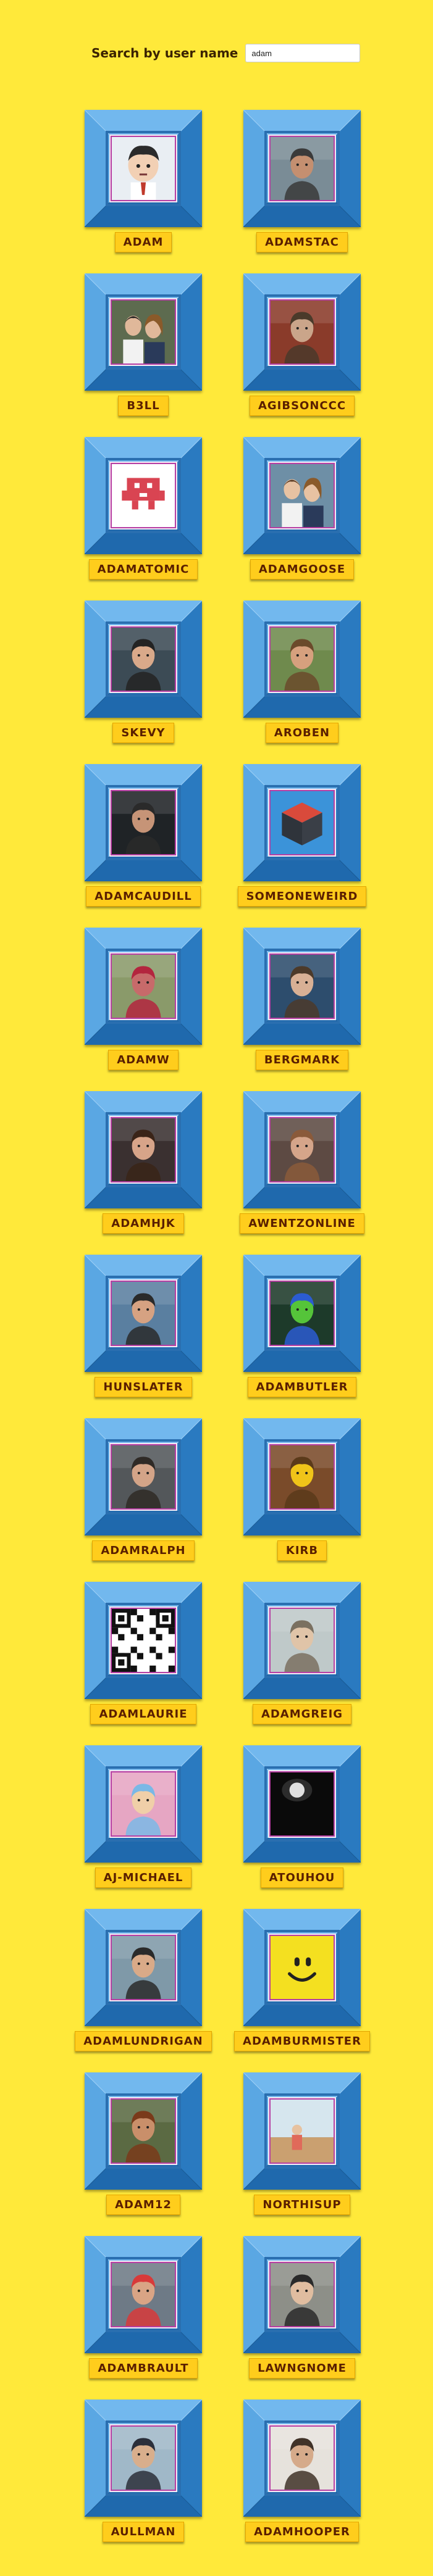 The width and height of the screenshot is (433, 2576). I want to click on user-name-label: SKEVY, so click(143, 733).